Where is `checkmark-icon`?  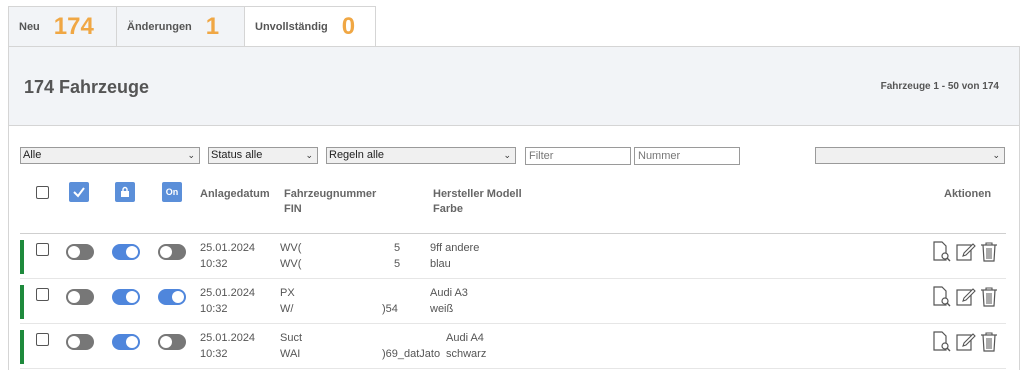 checkmark-icon is located at coordinates (79, 192).